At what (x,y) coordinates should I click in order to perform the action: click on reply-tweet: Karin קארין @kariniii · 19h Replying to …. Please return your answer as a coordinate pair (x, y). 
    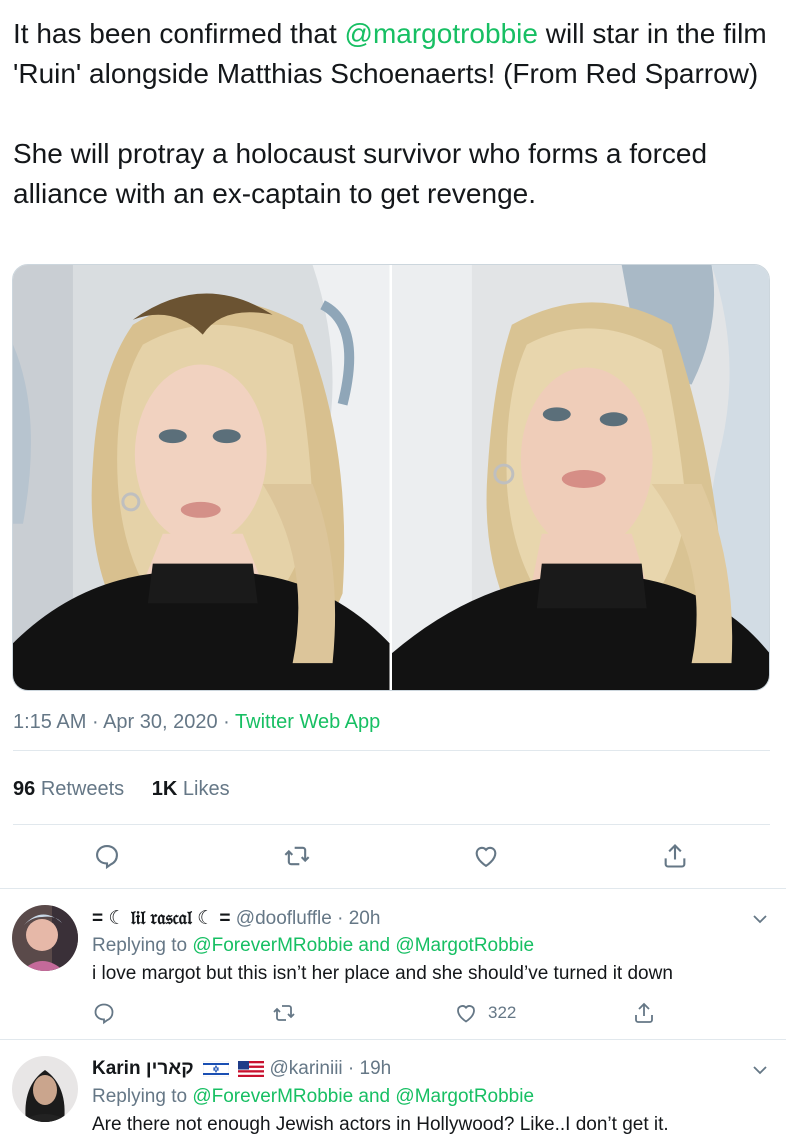
    Looking at the image, I should click on (393, 1088).